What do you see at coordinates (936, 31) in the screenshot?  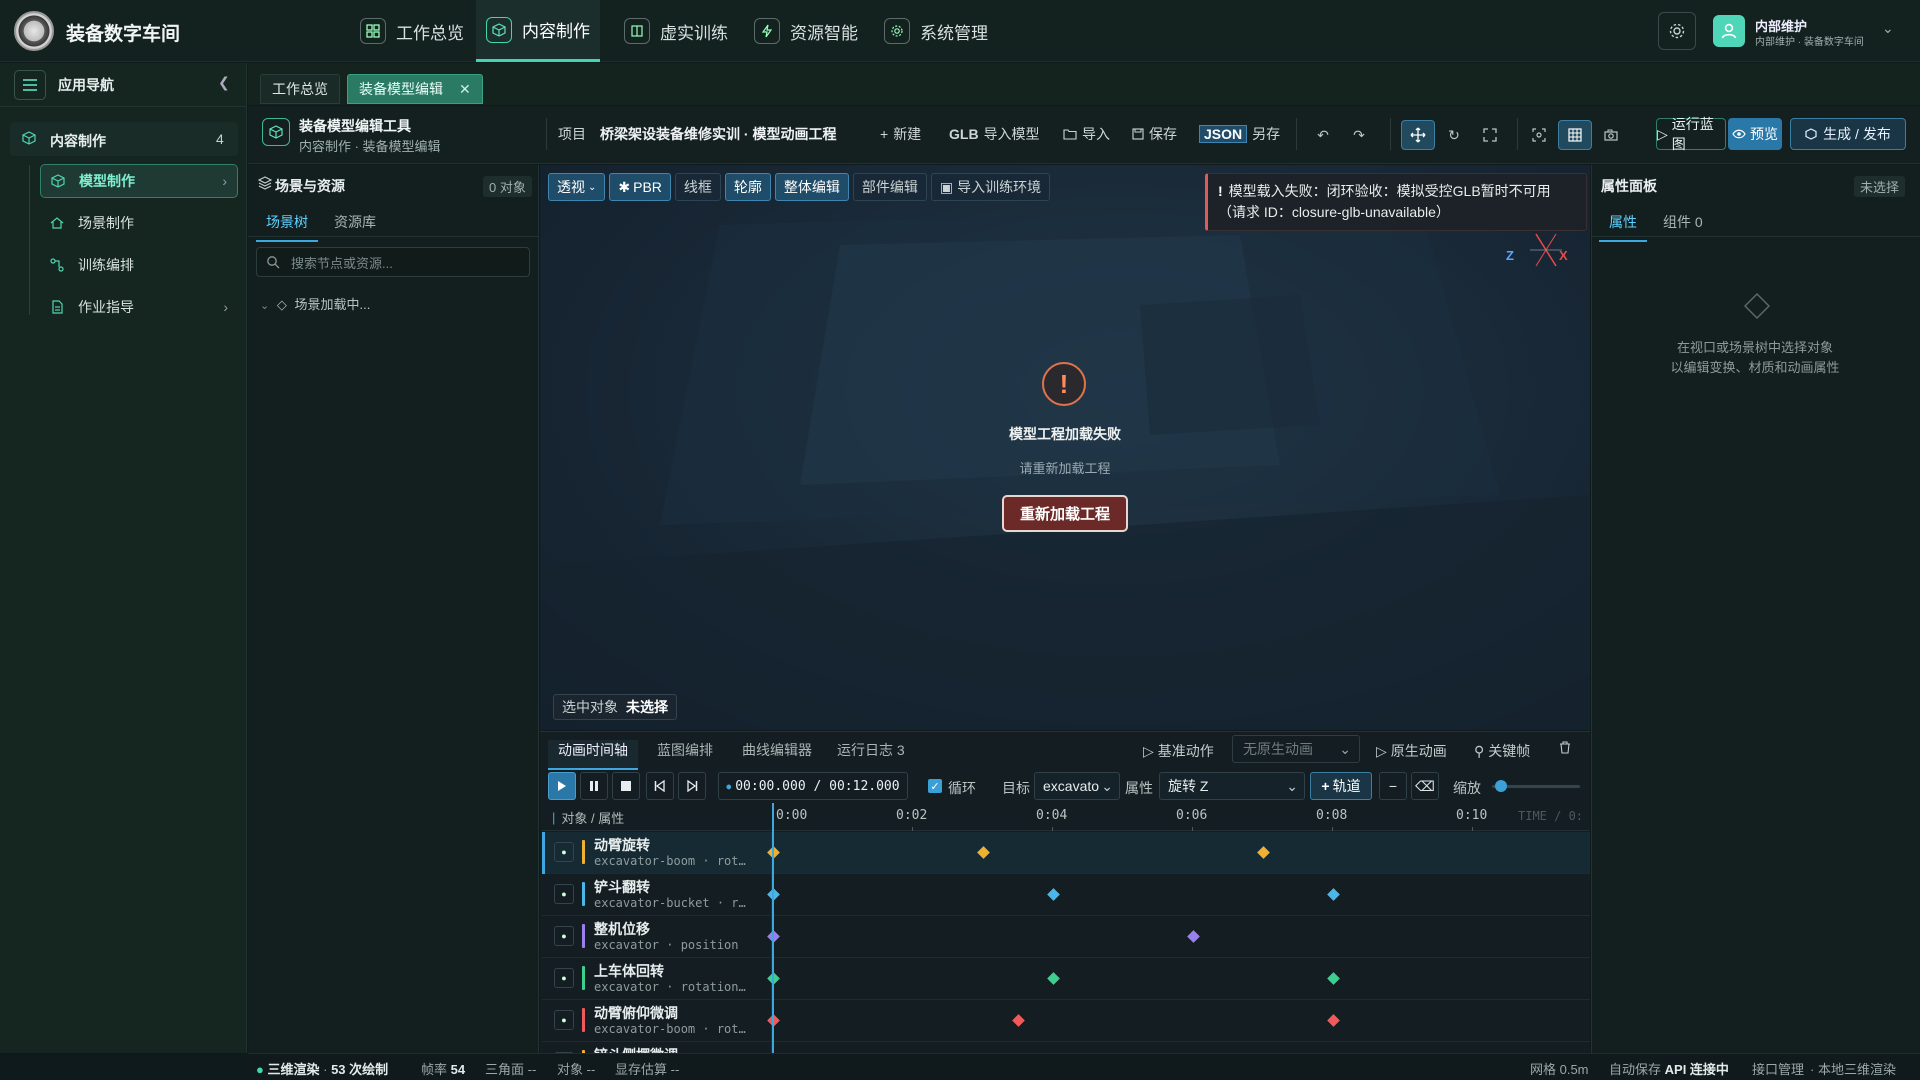 I see `topnav-system: 系统管理` at bounding box center [936, 31].